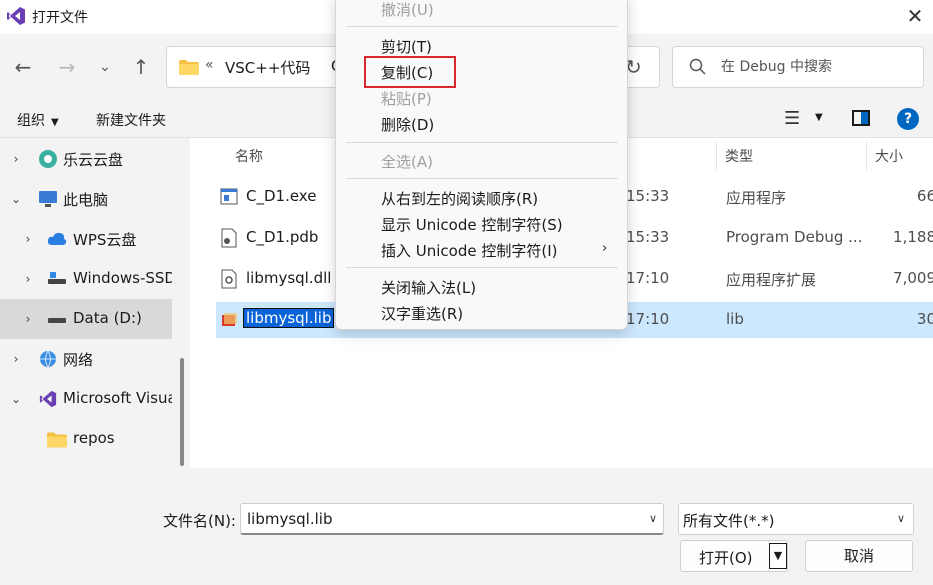 This screenshot has width=933, height=585. What do you see at coordinates (924, 196) in the screenshot?
I see `file-size: 66` at bounding box center [924, 196].